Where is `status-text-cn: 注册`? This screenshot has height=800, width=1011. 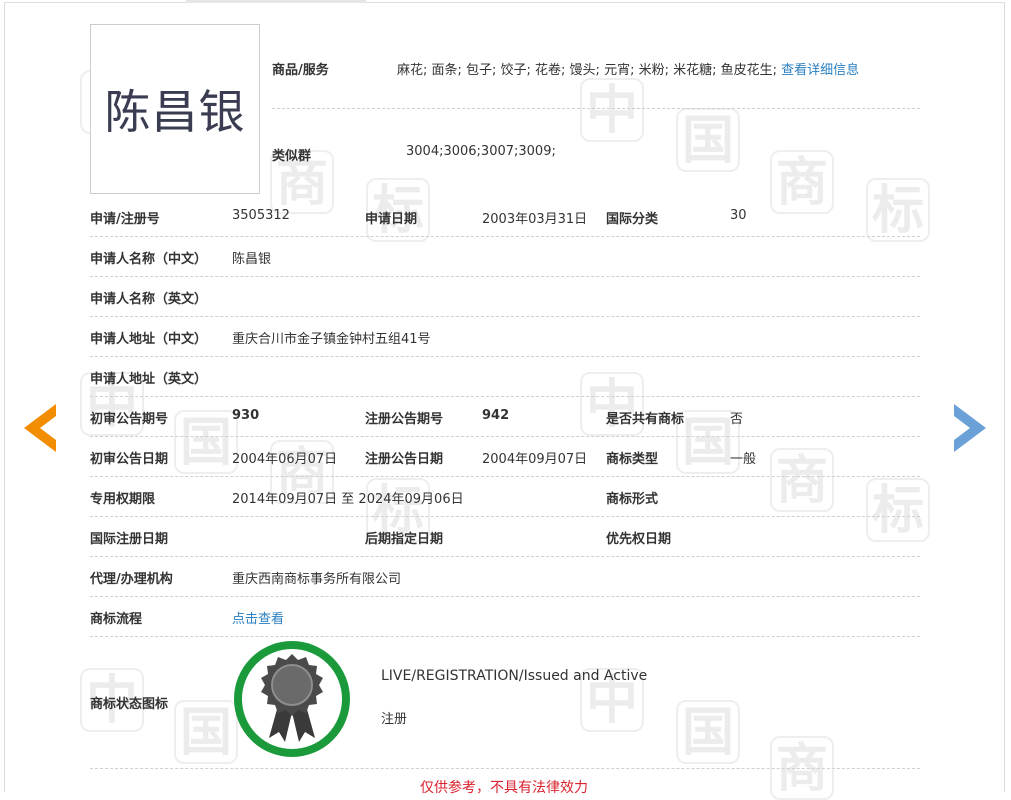 status-text-cn: 注册 is located at coordinates (394, 719).